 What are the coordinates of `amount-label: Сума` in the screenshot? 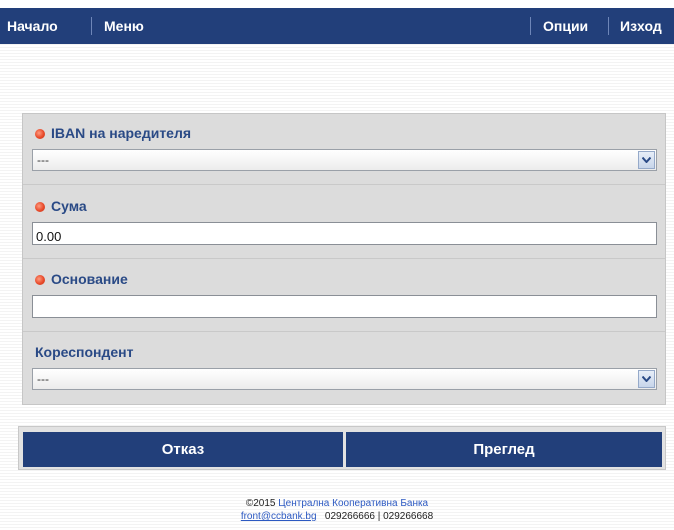 It's located at (61, 206).